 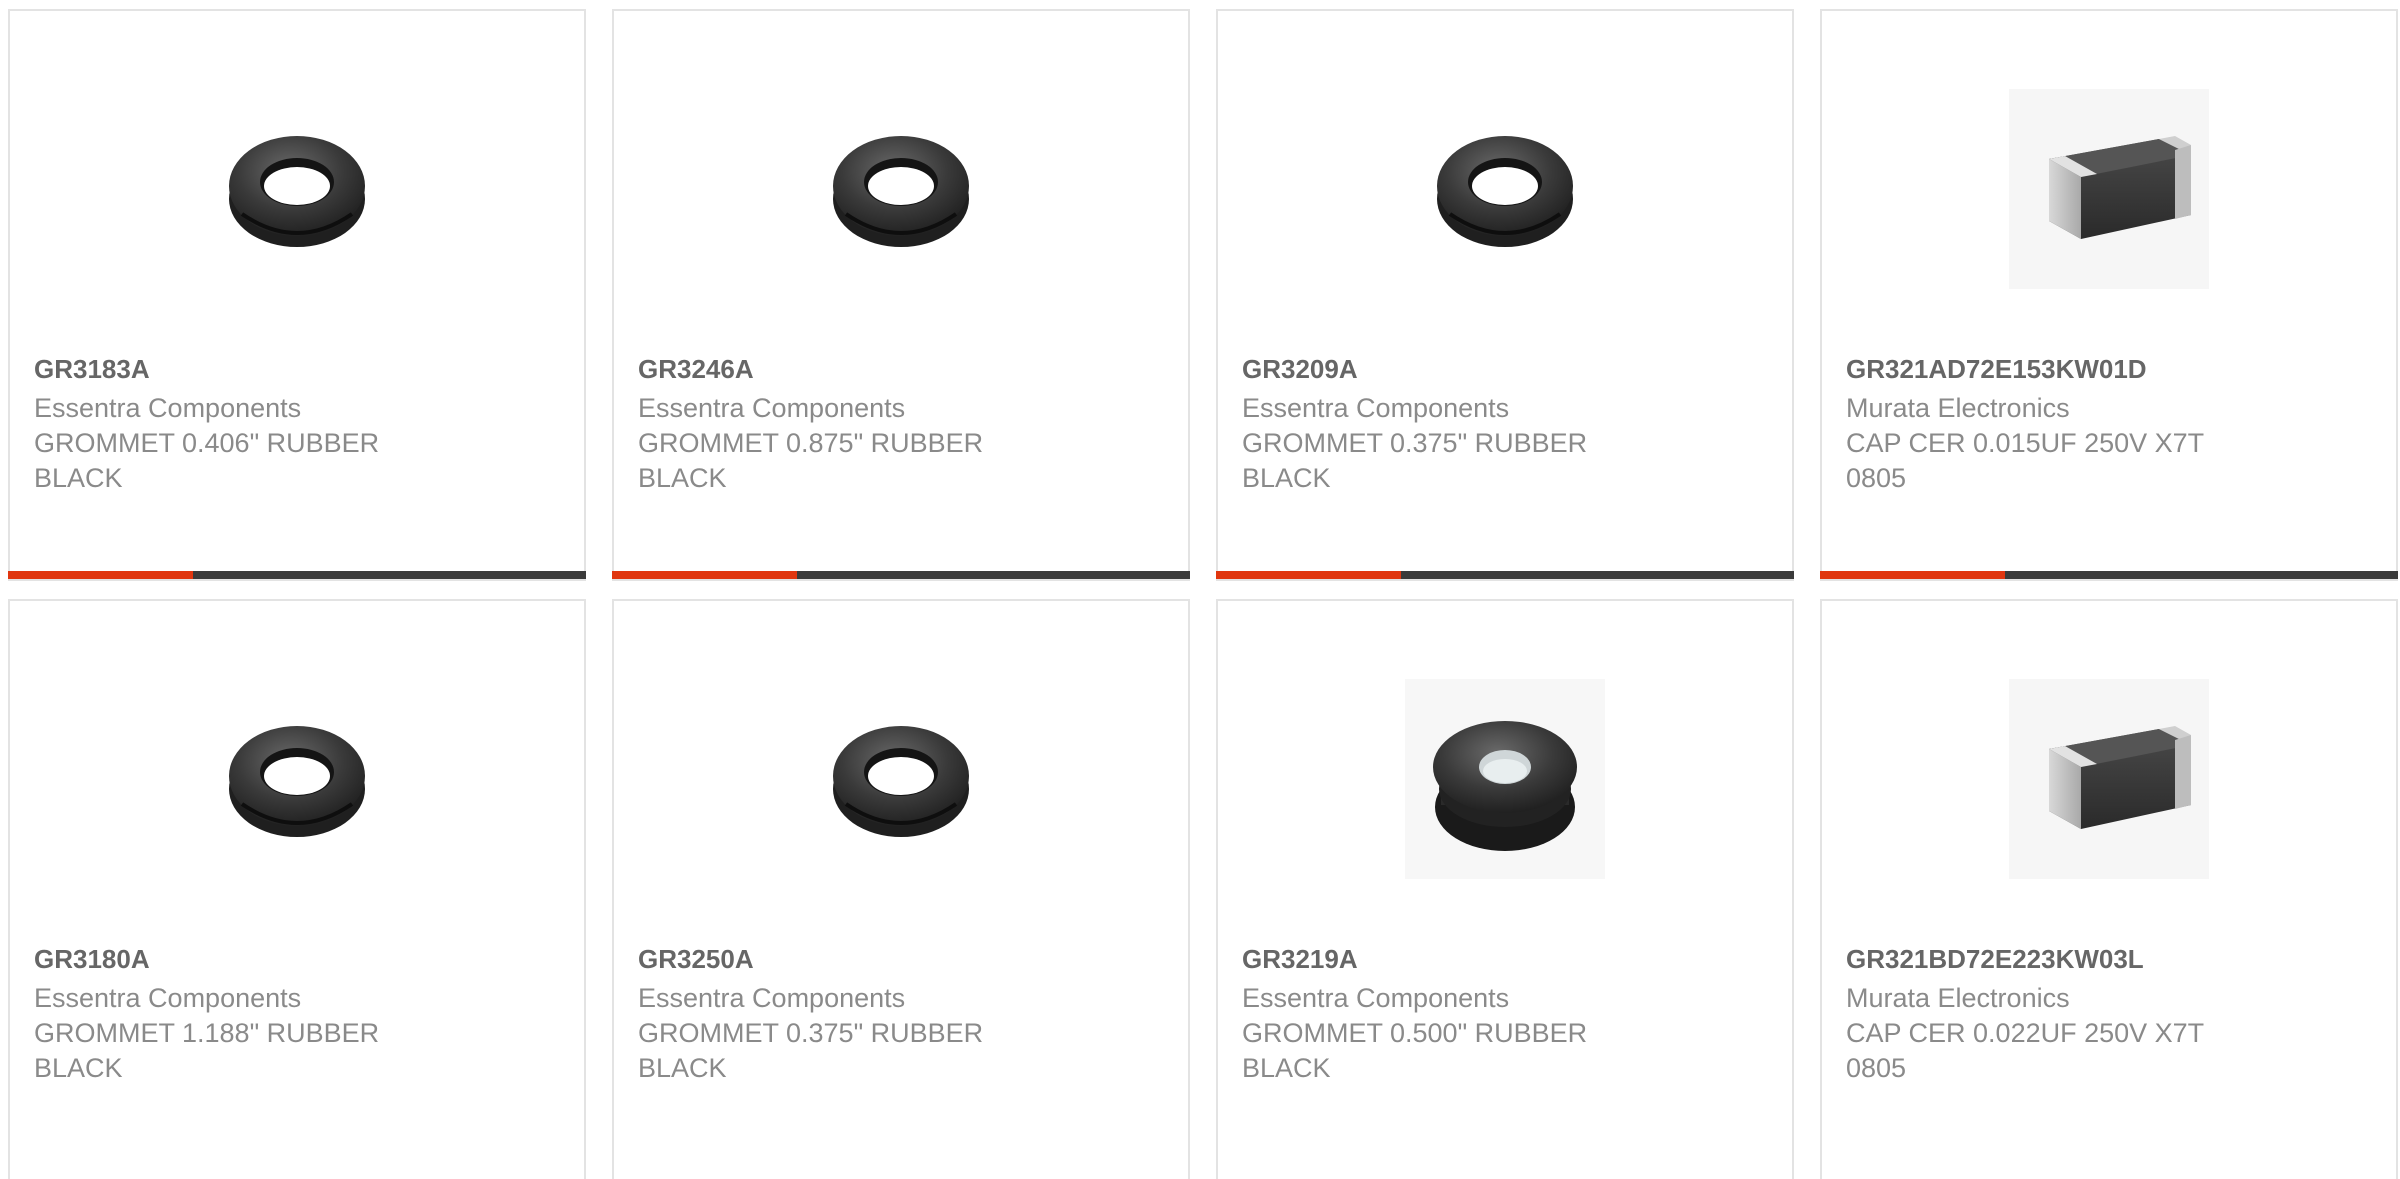 What do you see at coordinates (244, 369) in the screenshot?
I see `part-number-link: GR3183A` at bounding box center [244, 369].